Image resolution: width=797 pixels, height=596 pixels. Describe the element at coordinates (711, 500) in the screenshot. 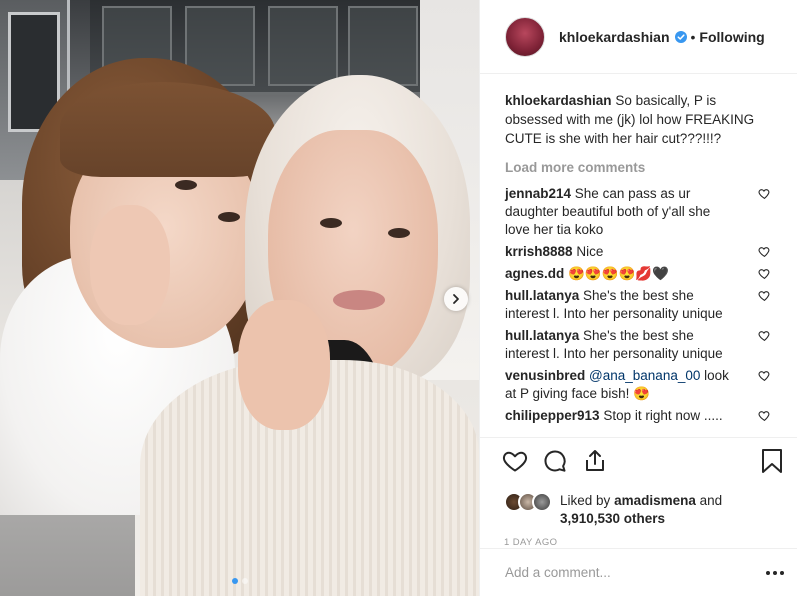

I see `likes-connector: and` at that location.